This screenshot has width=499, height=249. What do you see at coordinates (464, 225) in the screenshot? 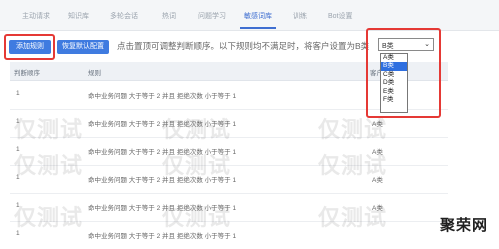
I see `site-logo: 聚荣网` at bounding box center [464, 225].